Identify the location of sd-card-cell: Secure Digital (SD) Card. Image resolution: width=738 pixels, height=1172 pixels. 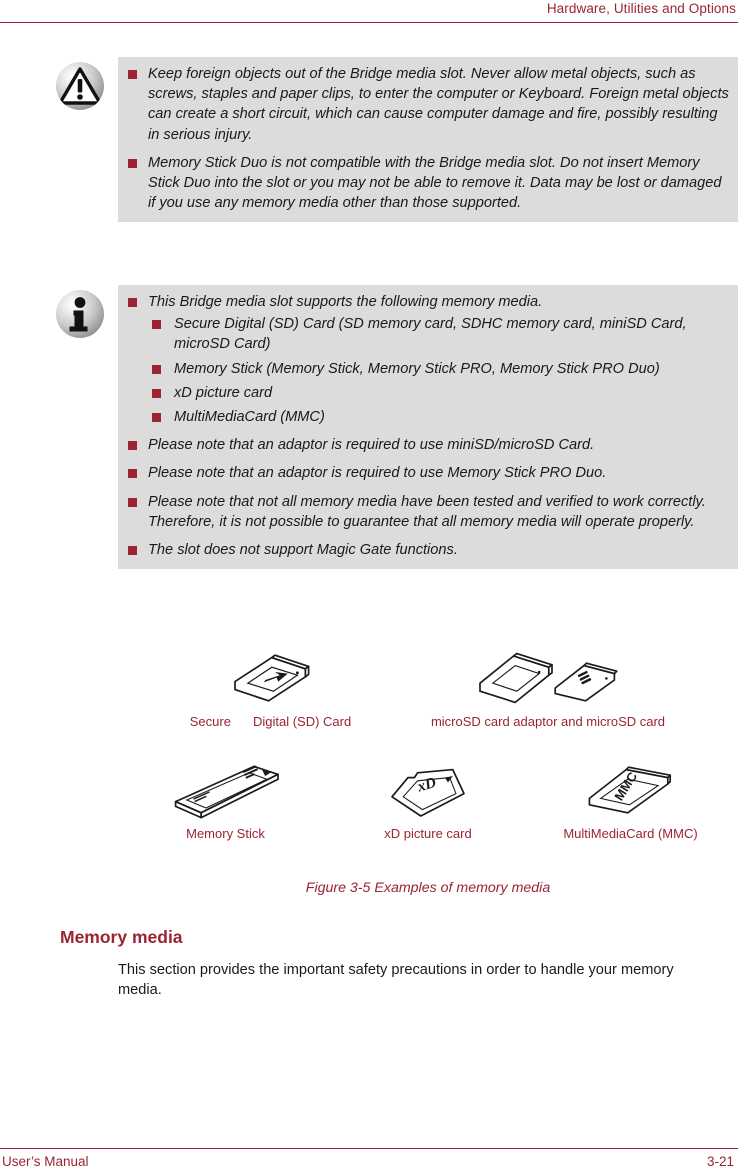
(270, 688).